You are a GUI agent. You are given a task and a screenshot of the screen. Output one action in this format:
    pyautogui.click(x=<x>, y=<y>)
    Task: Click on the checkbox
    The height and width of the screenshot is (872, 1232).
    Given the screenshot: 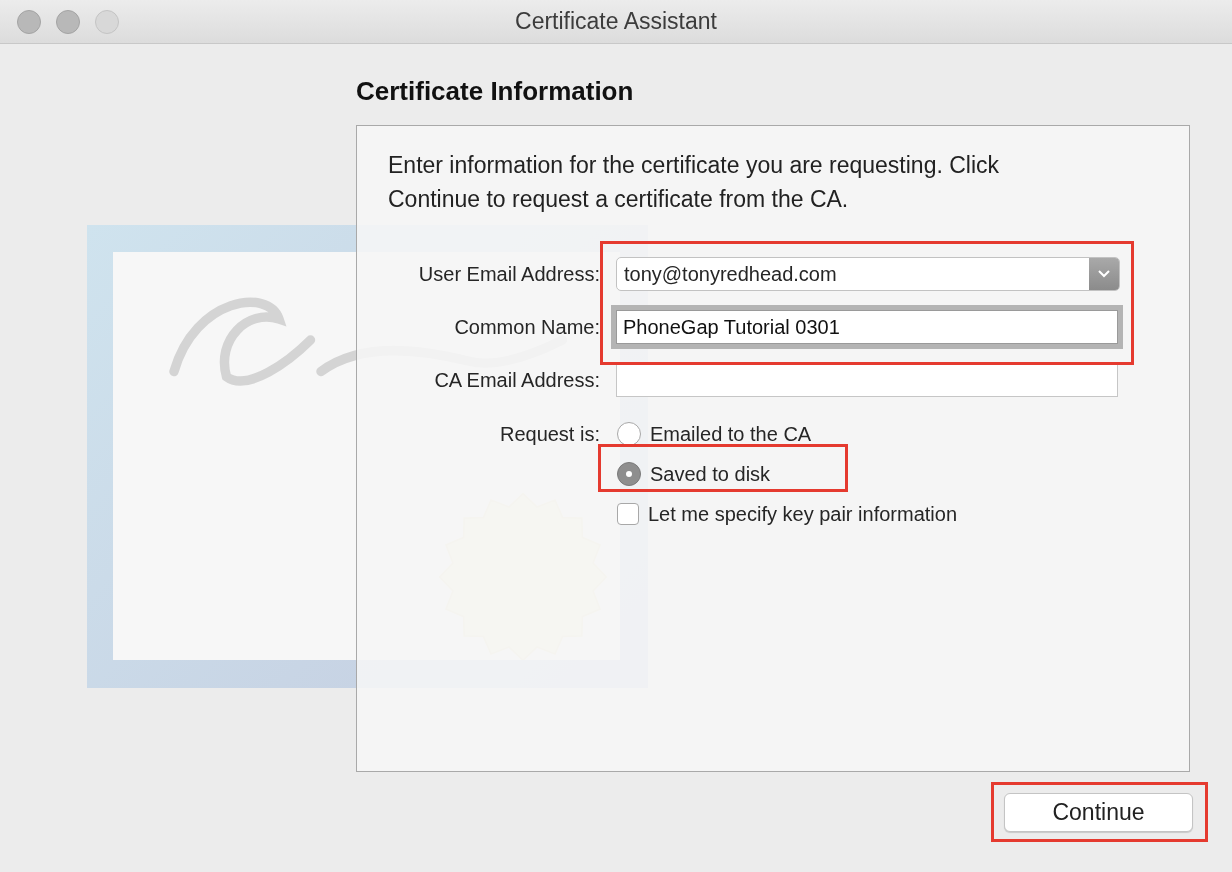 What is the action you would take?
    pyautogui.click(x=628, y=514)
    